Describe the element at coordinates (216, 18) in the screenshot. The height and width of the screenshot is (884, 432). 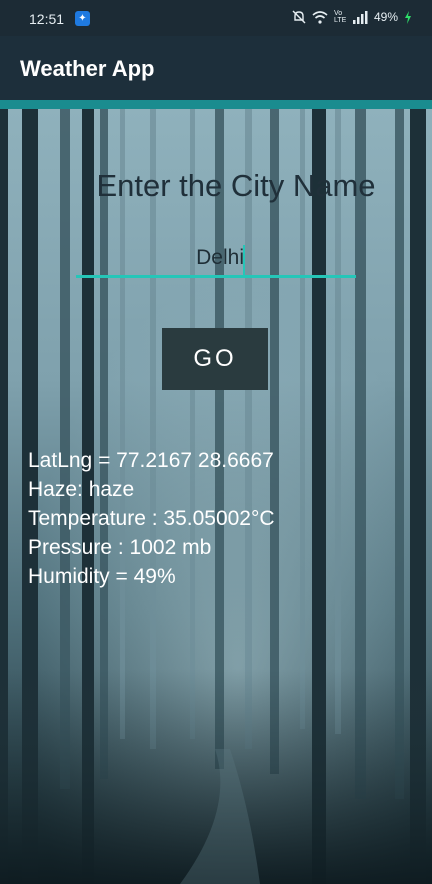
I see `status-bar: 12:51 ✦ Vo LTE 49%` at that location.